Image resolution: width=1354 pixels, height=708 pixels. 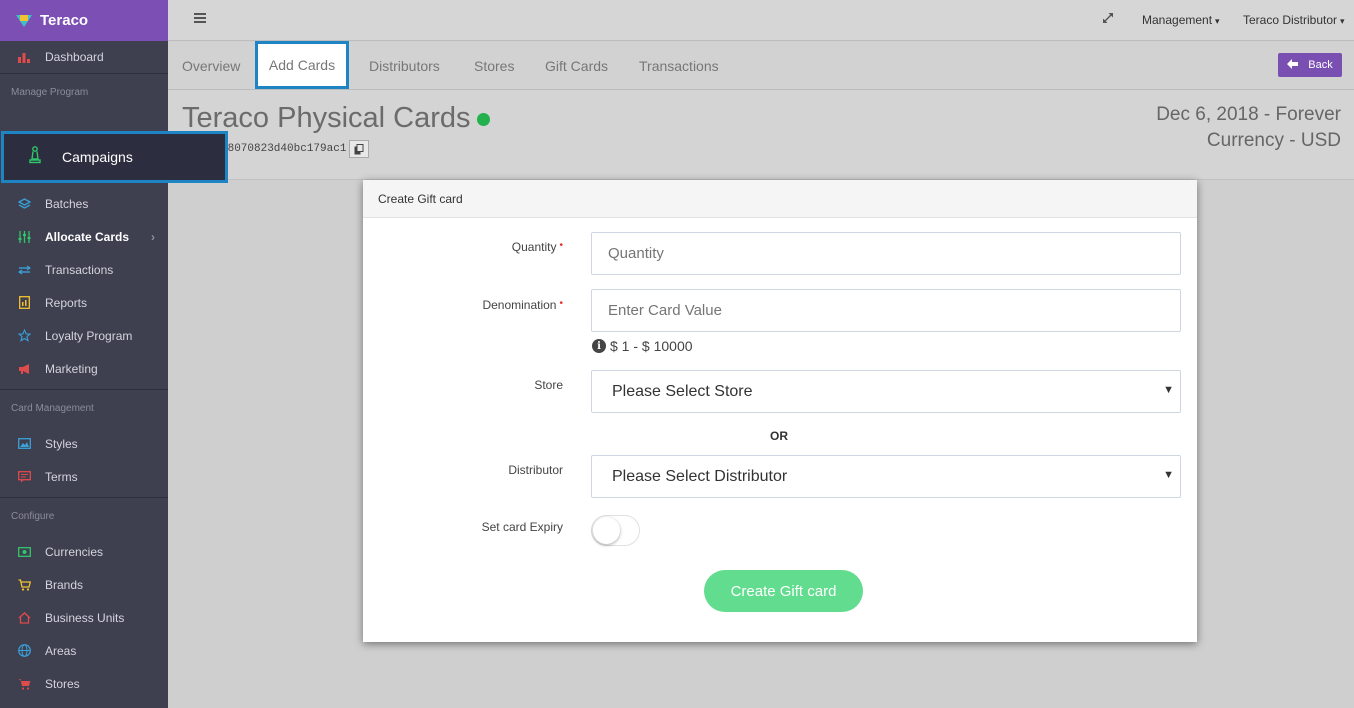 I want to click on user-dropdown: Teraco Distributor ▾, so click(x=1294, y=20).